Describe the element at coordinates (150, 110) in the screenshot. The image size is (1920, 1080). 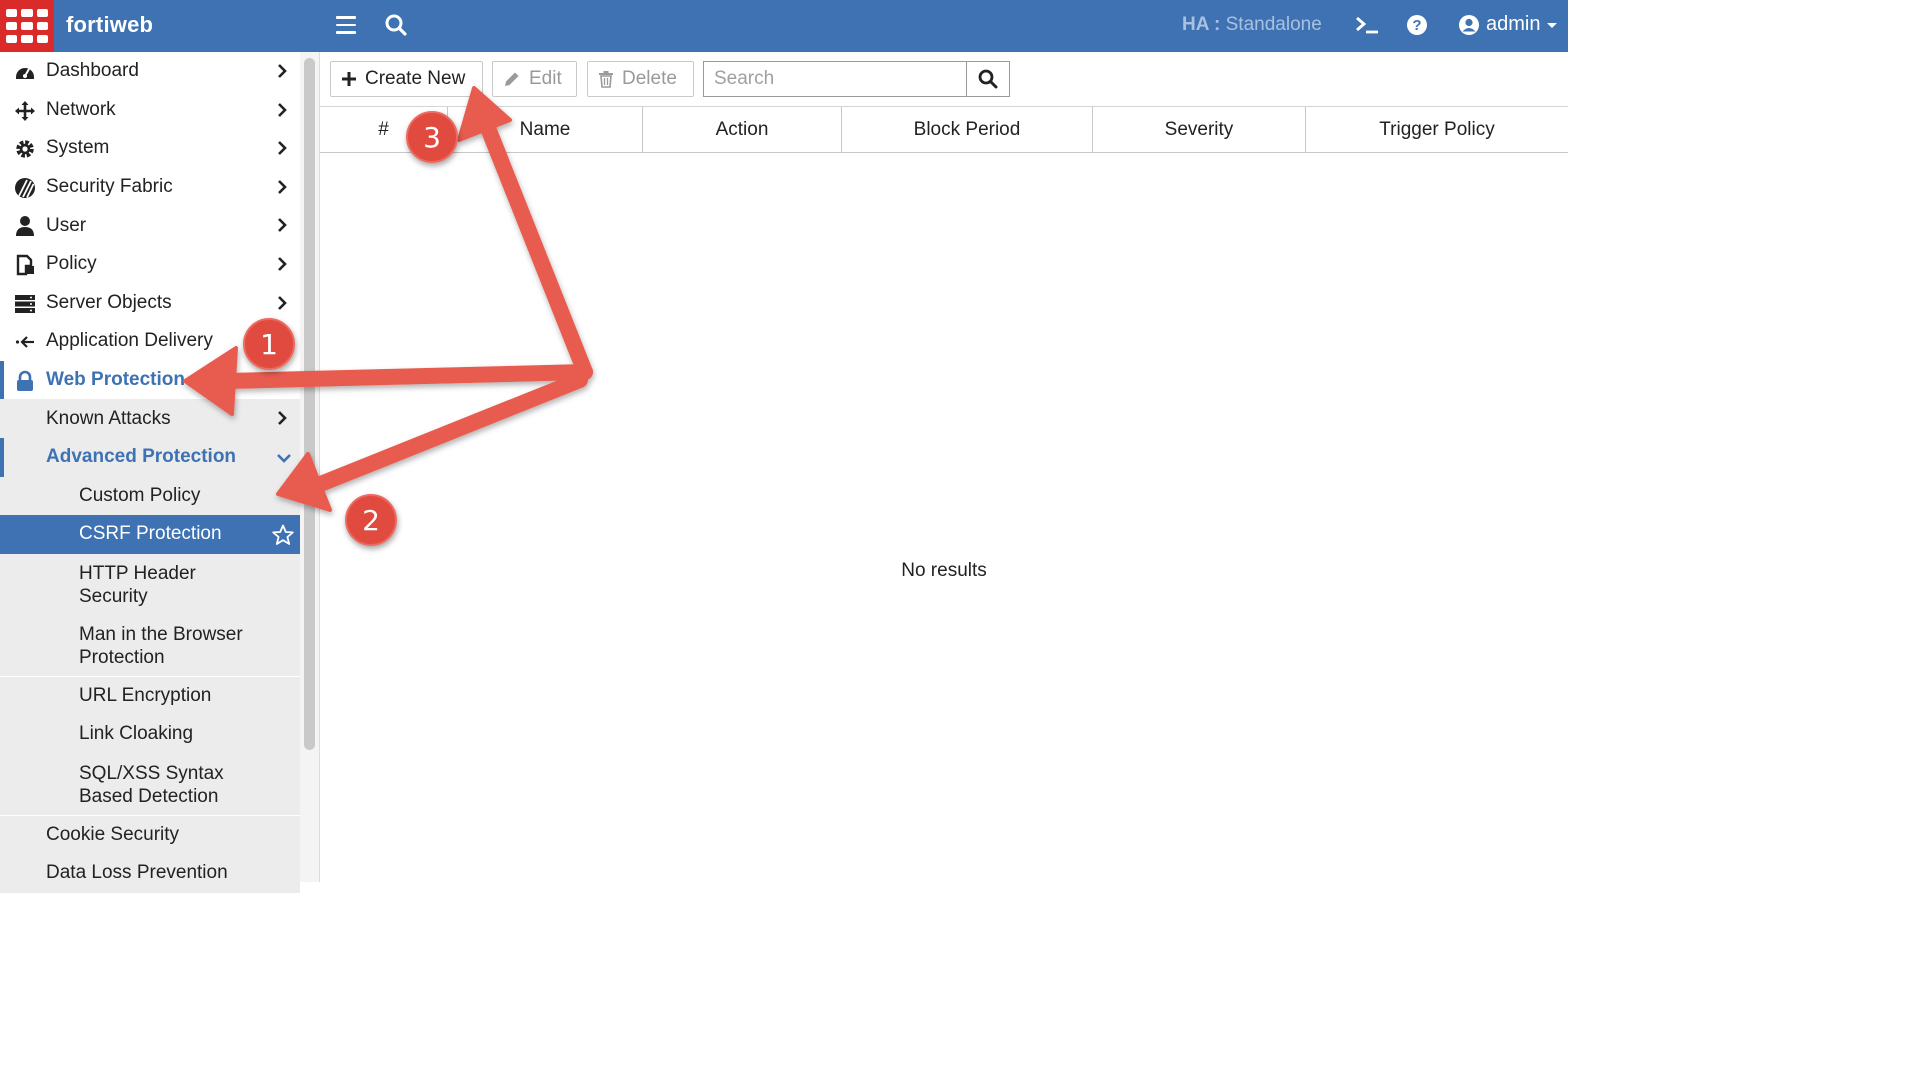
I see `sidebar-item-network: Network` at that location.